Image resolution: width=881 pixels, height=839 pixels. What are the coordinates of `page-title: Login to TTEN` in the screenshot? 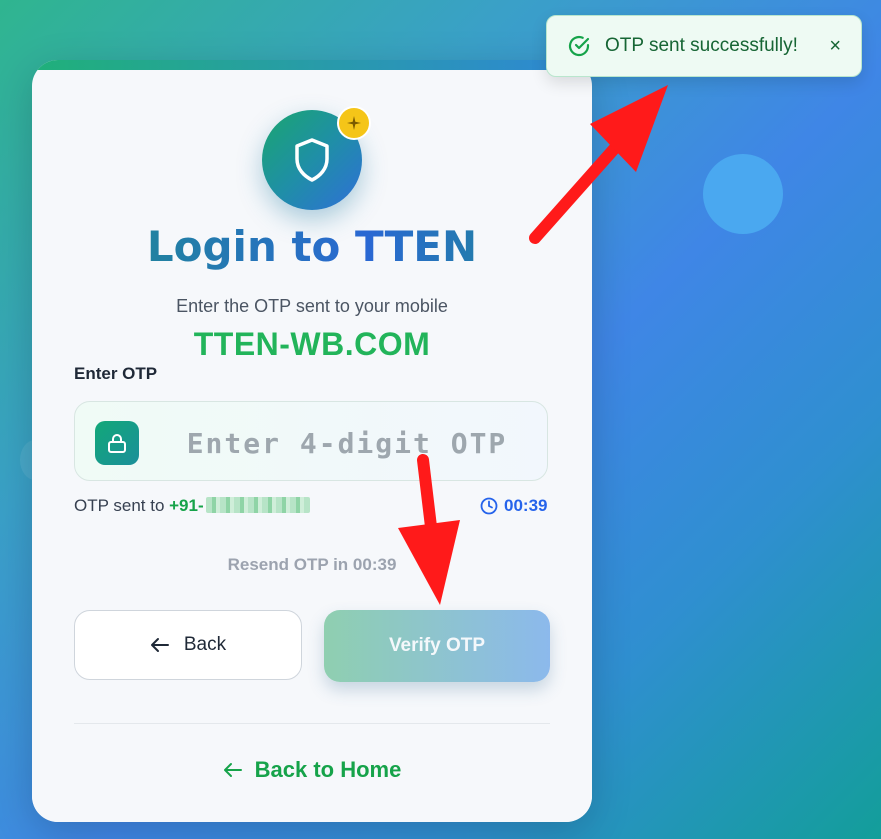 It's located at (312, 246).